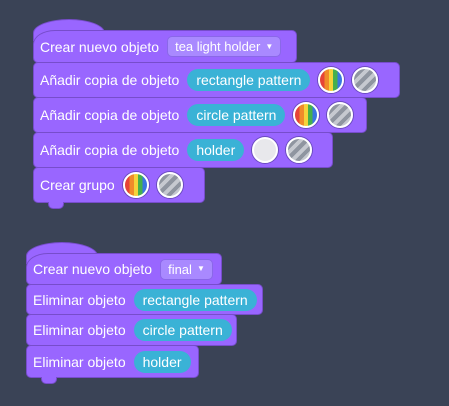 Image resolution: width=449 pixels, height=406 pixels. What do you see at coordinates (165, 46) in the screenshot?
I see `create-object-block: Crear nuevo objeto tea light holder ▼` at bounding box center [165, 46].